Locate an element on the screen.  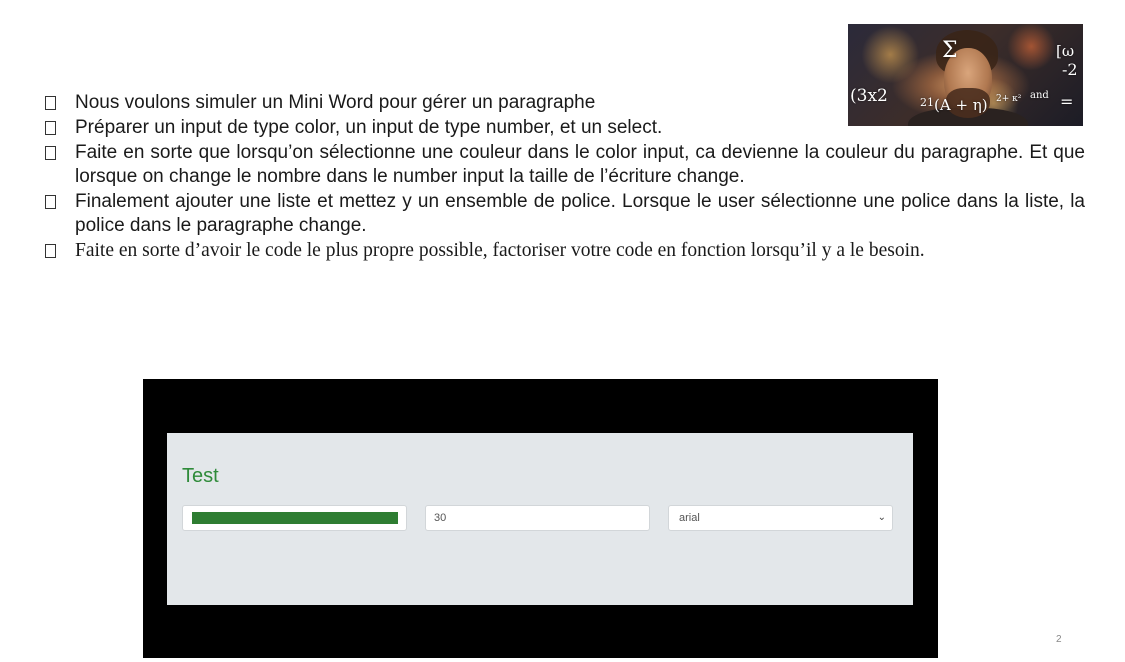
font-select-value: arial is located at coordinates (689, 518).